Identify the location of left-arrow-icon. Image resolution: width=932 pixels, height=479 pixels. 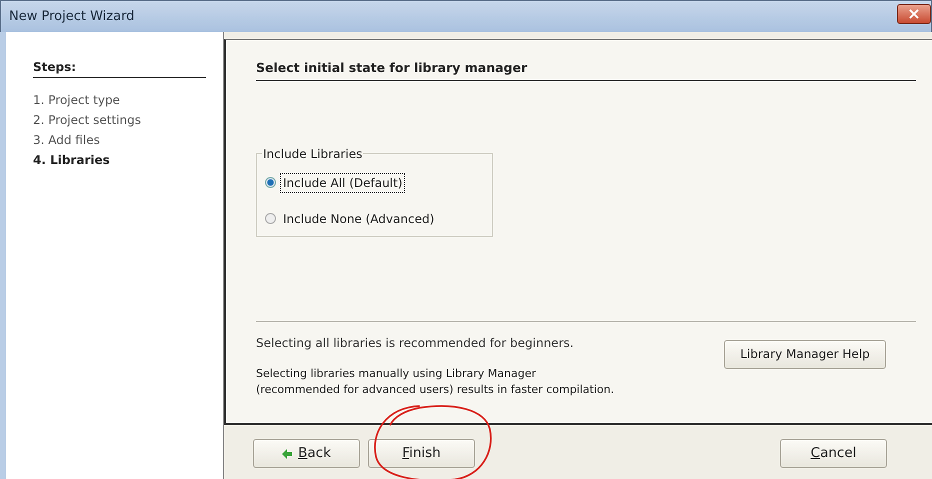
(287, 453).